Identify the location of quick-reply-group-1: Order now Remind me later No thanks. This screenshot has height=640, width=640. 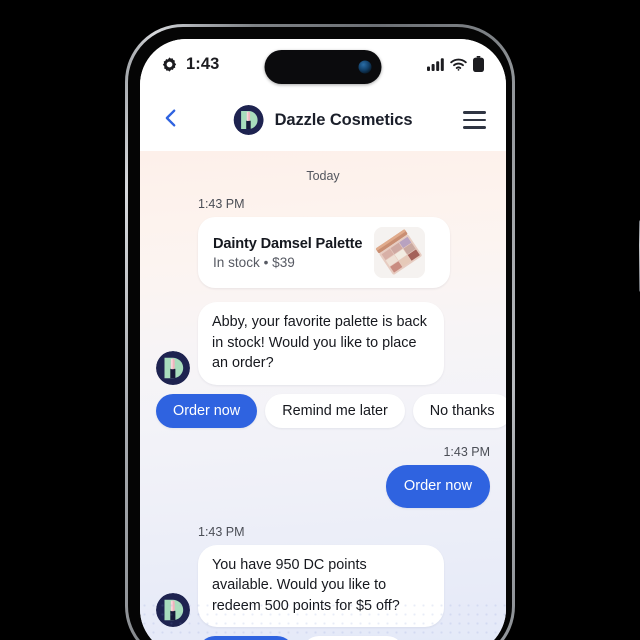
(331, 410).